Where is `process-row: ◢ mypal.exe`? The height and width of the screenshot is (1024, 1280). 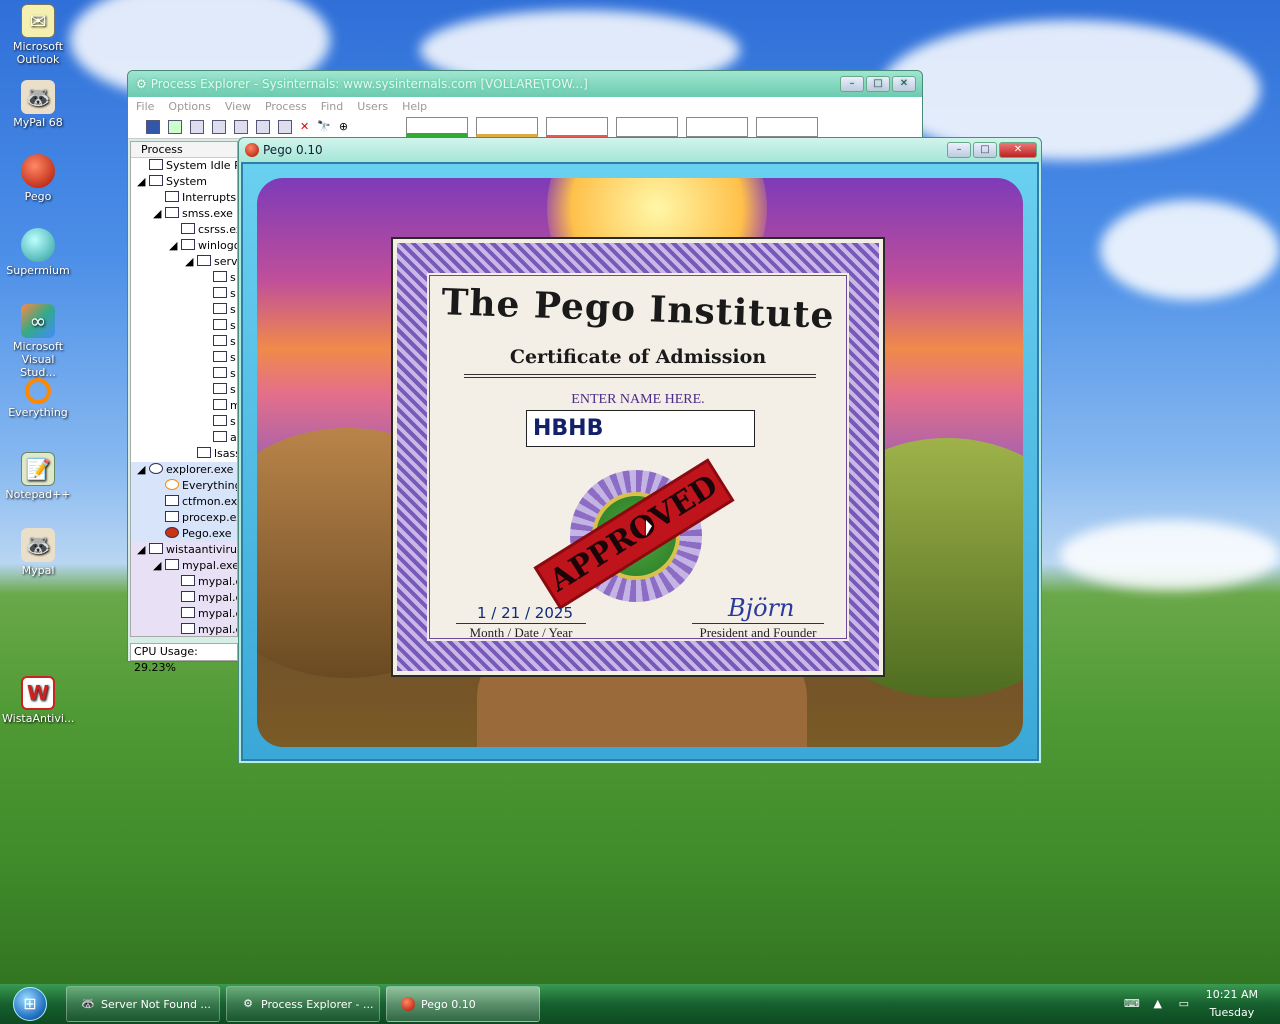 process-row: ◢ mypal.exe is located at coordinates (184, 566).